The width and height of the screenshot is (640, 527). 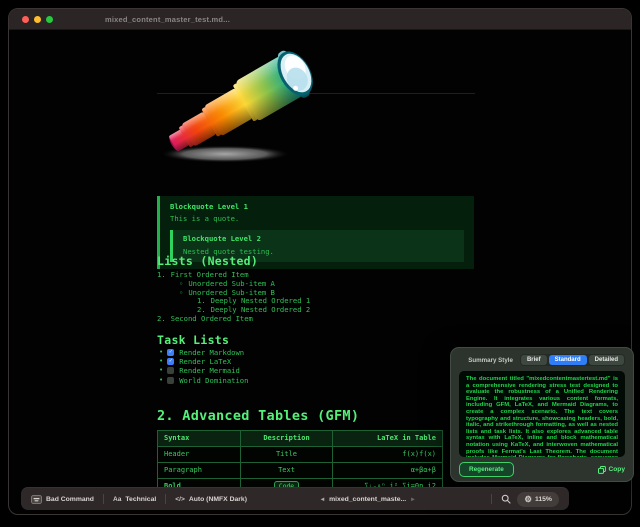 I want to click on summary-style-row: Summary Style Brief Standard Detailed, so click(x=542, y=359).